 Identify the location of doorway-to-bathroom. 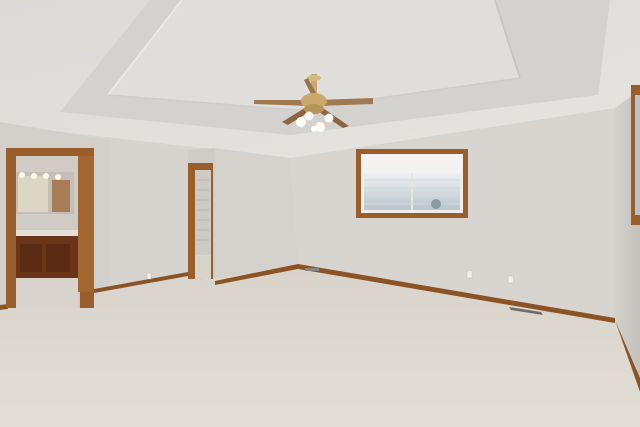
(50, 228).